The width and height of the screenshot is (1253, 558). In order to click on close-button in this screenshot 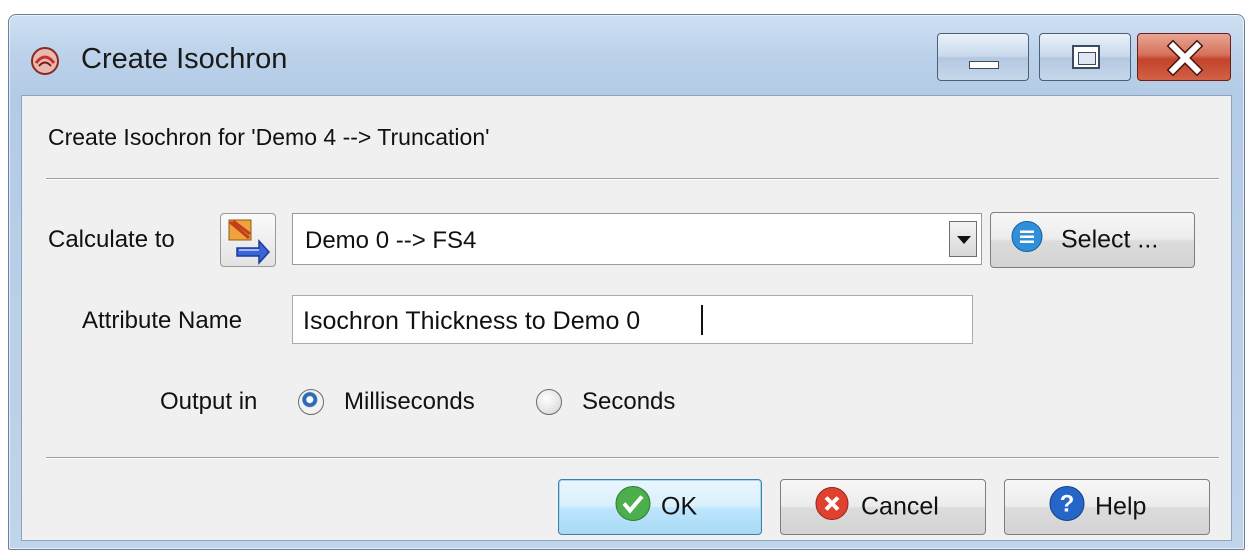, I will do `click(1184, 57)`.